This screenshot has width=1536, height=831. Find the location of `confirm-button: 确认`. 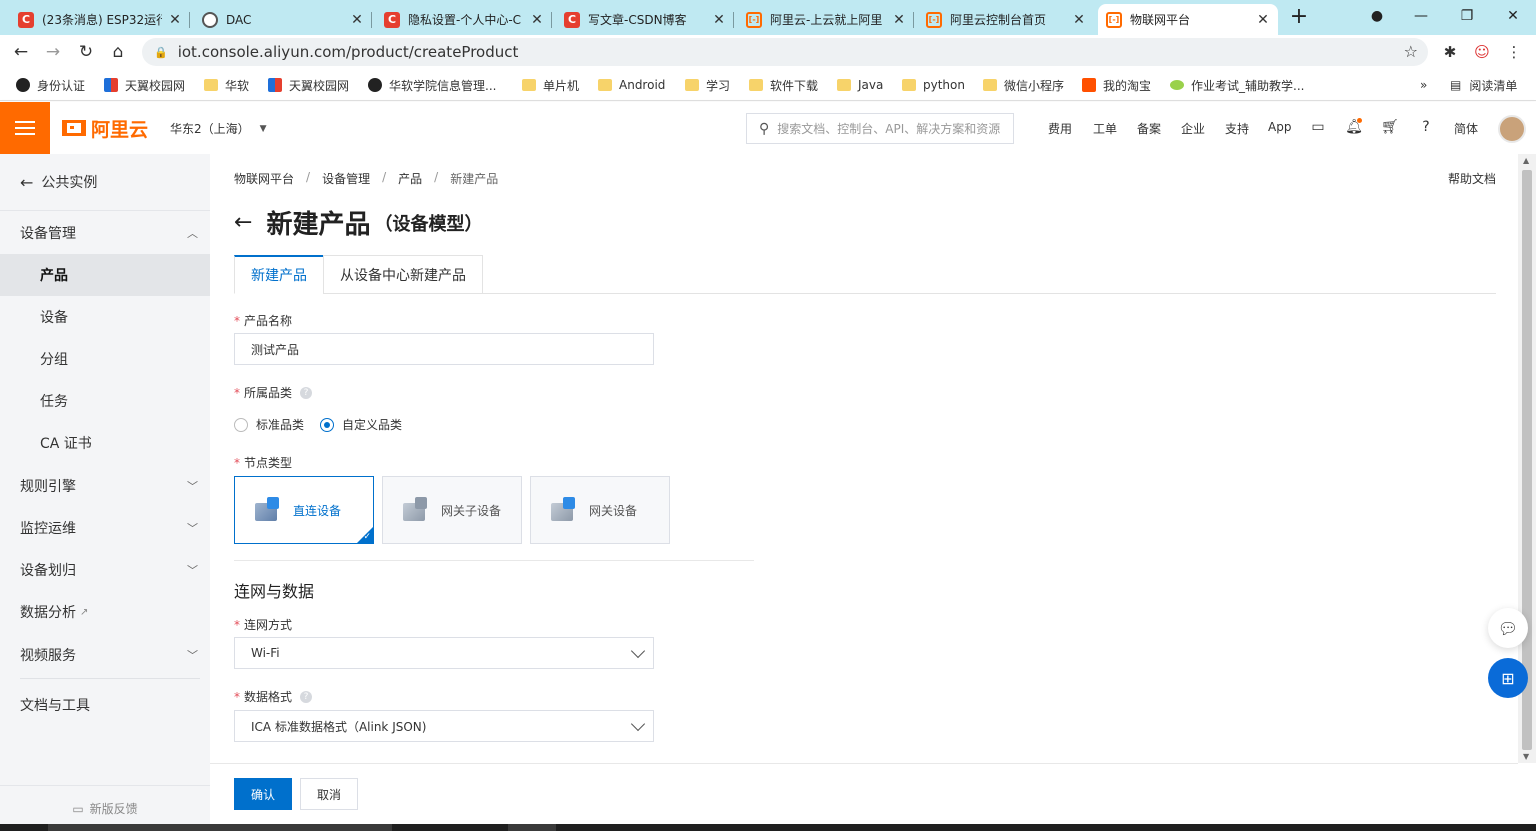

confirm-button: 确认 is located at coordinates (263, 794).